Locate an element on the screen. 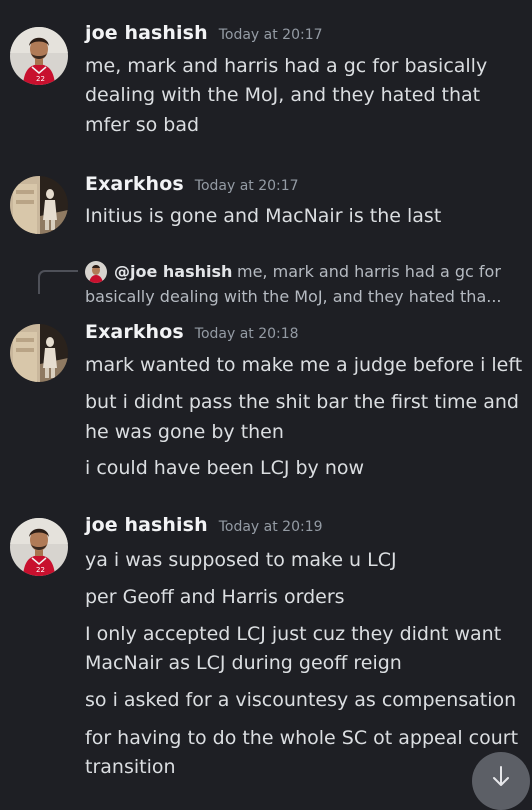 The height and width of the screenshot is (810, 532). reply-spine is located at coordinates (58, 282).